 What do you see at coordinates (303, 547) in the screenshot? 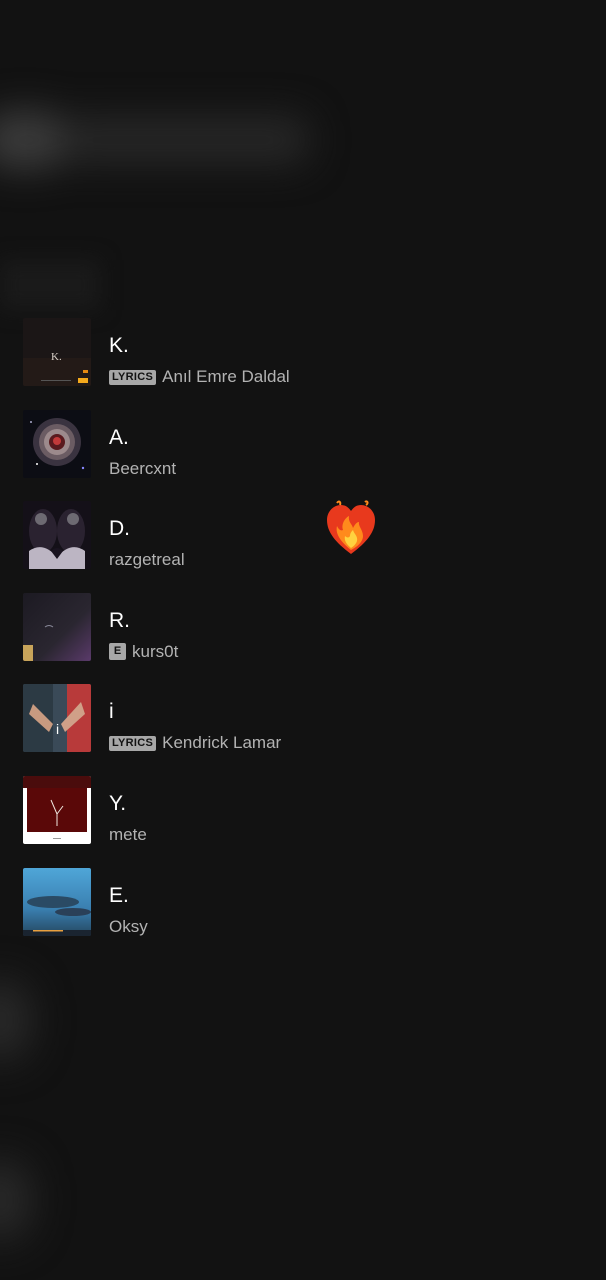
I see `track-row: D. razgetreal` at bounding box center [303, 547].